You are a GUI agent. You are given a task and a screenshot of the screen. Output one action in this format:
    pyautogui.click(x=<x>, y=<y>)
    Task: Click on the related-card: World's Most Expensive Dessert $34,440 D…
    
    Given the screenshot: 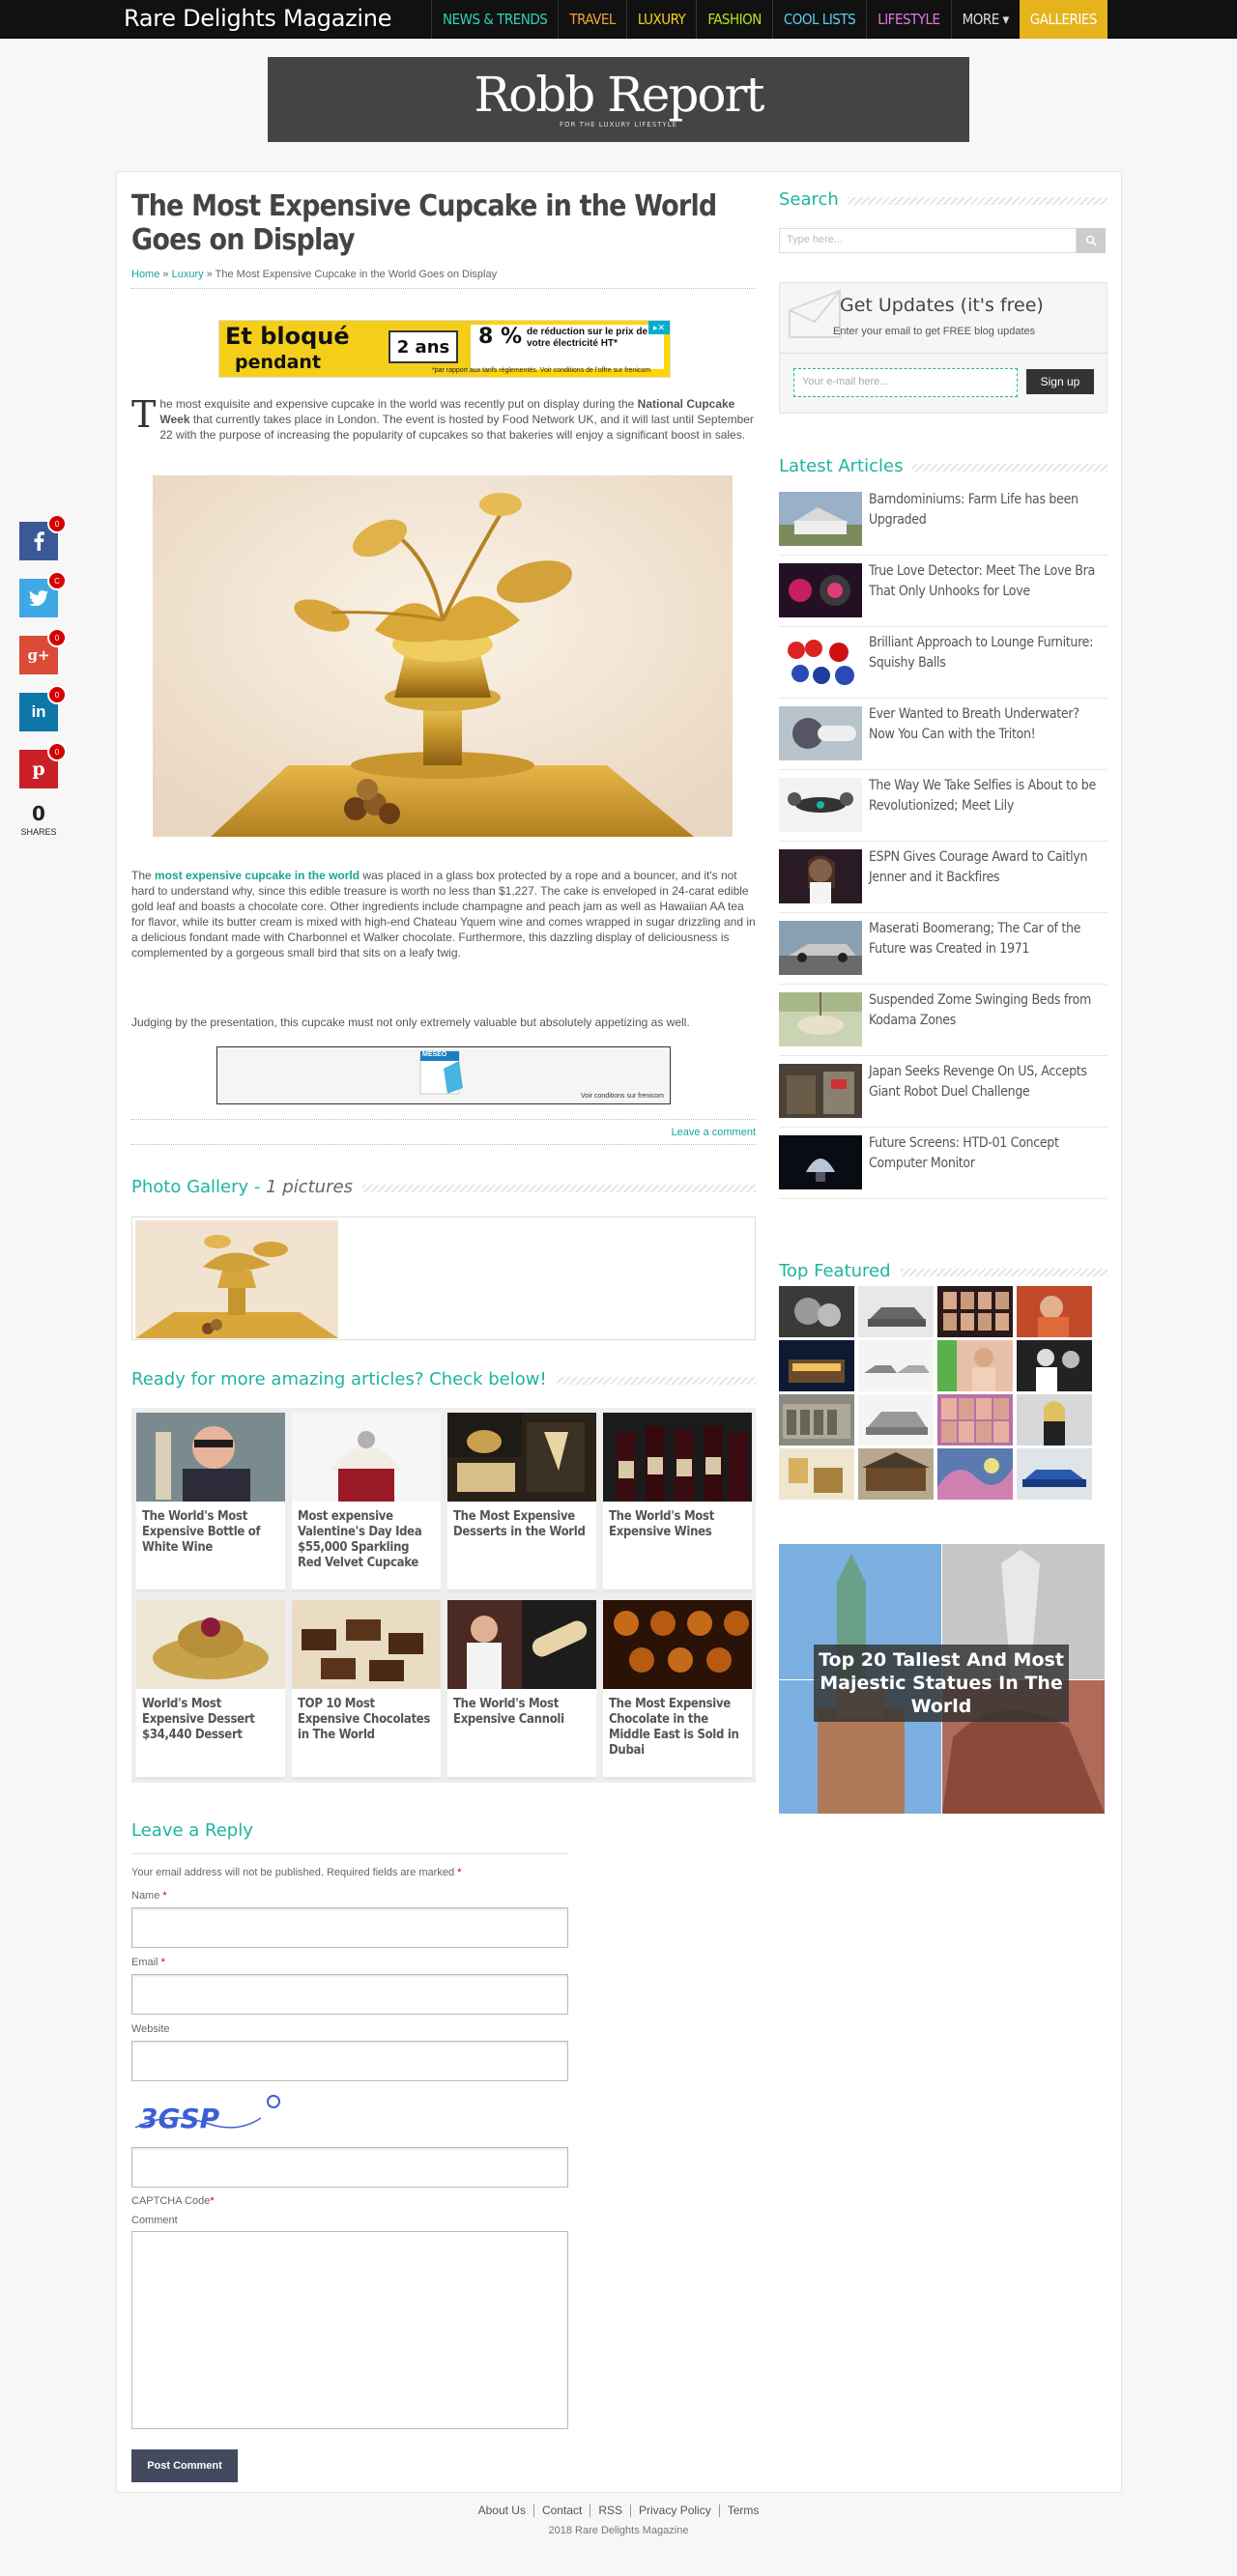 What is the action you would take?
    pyautogui.click(x=211, y=1690)
    